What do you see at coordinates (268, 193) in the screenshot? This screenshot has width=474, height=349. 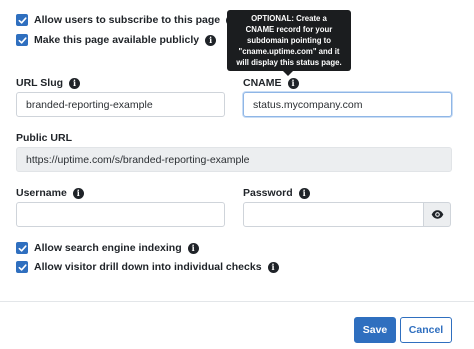 I see `password-label-text: Password` at bounding box center [268, 193].